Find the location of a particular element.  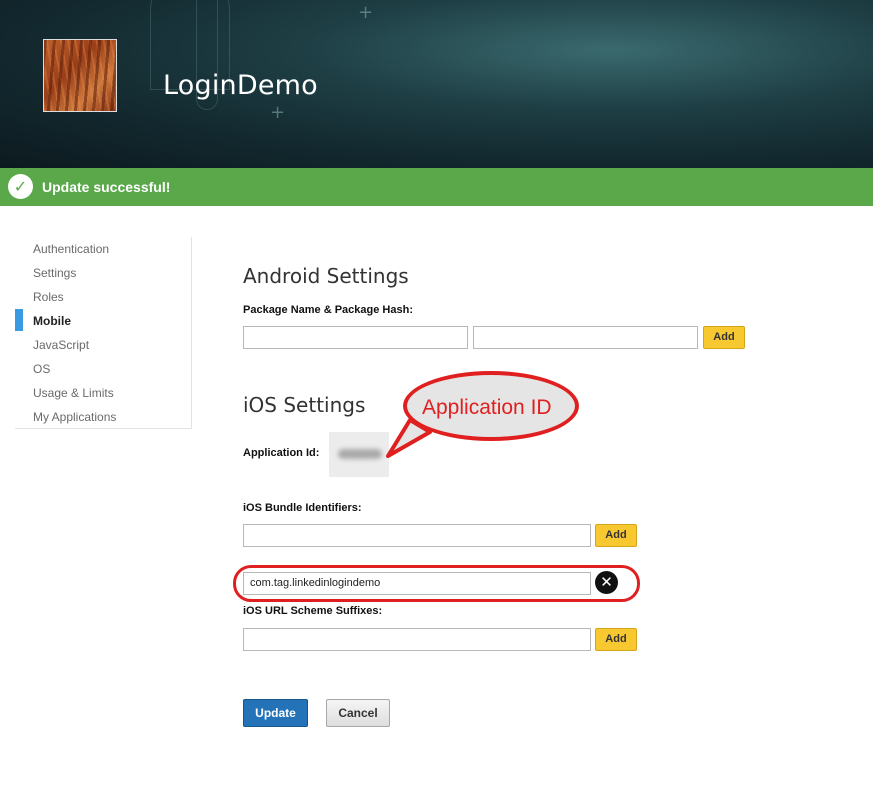

sidebar-item-settings: Settings is located at coordinates (54, 273).